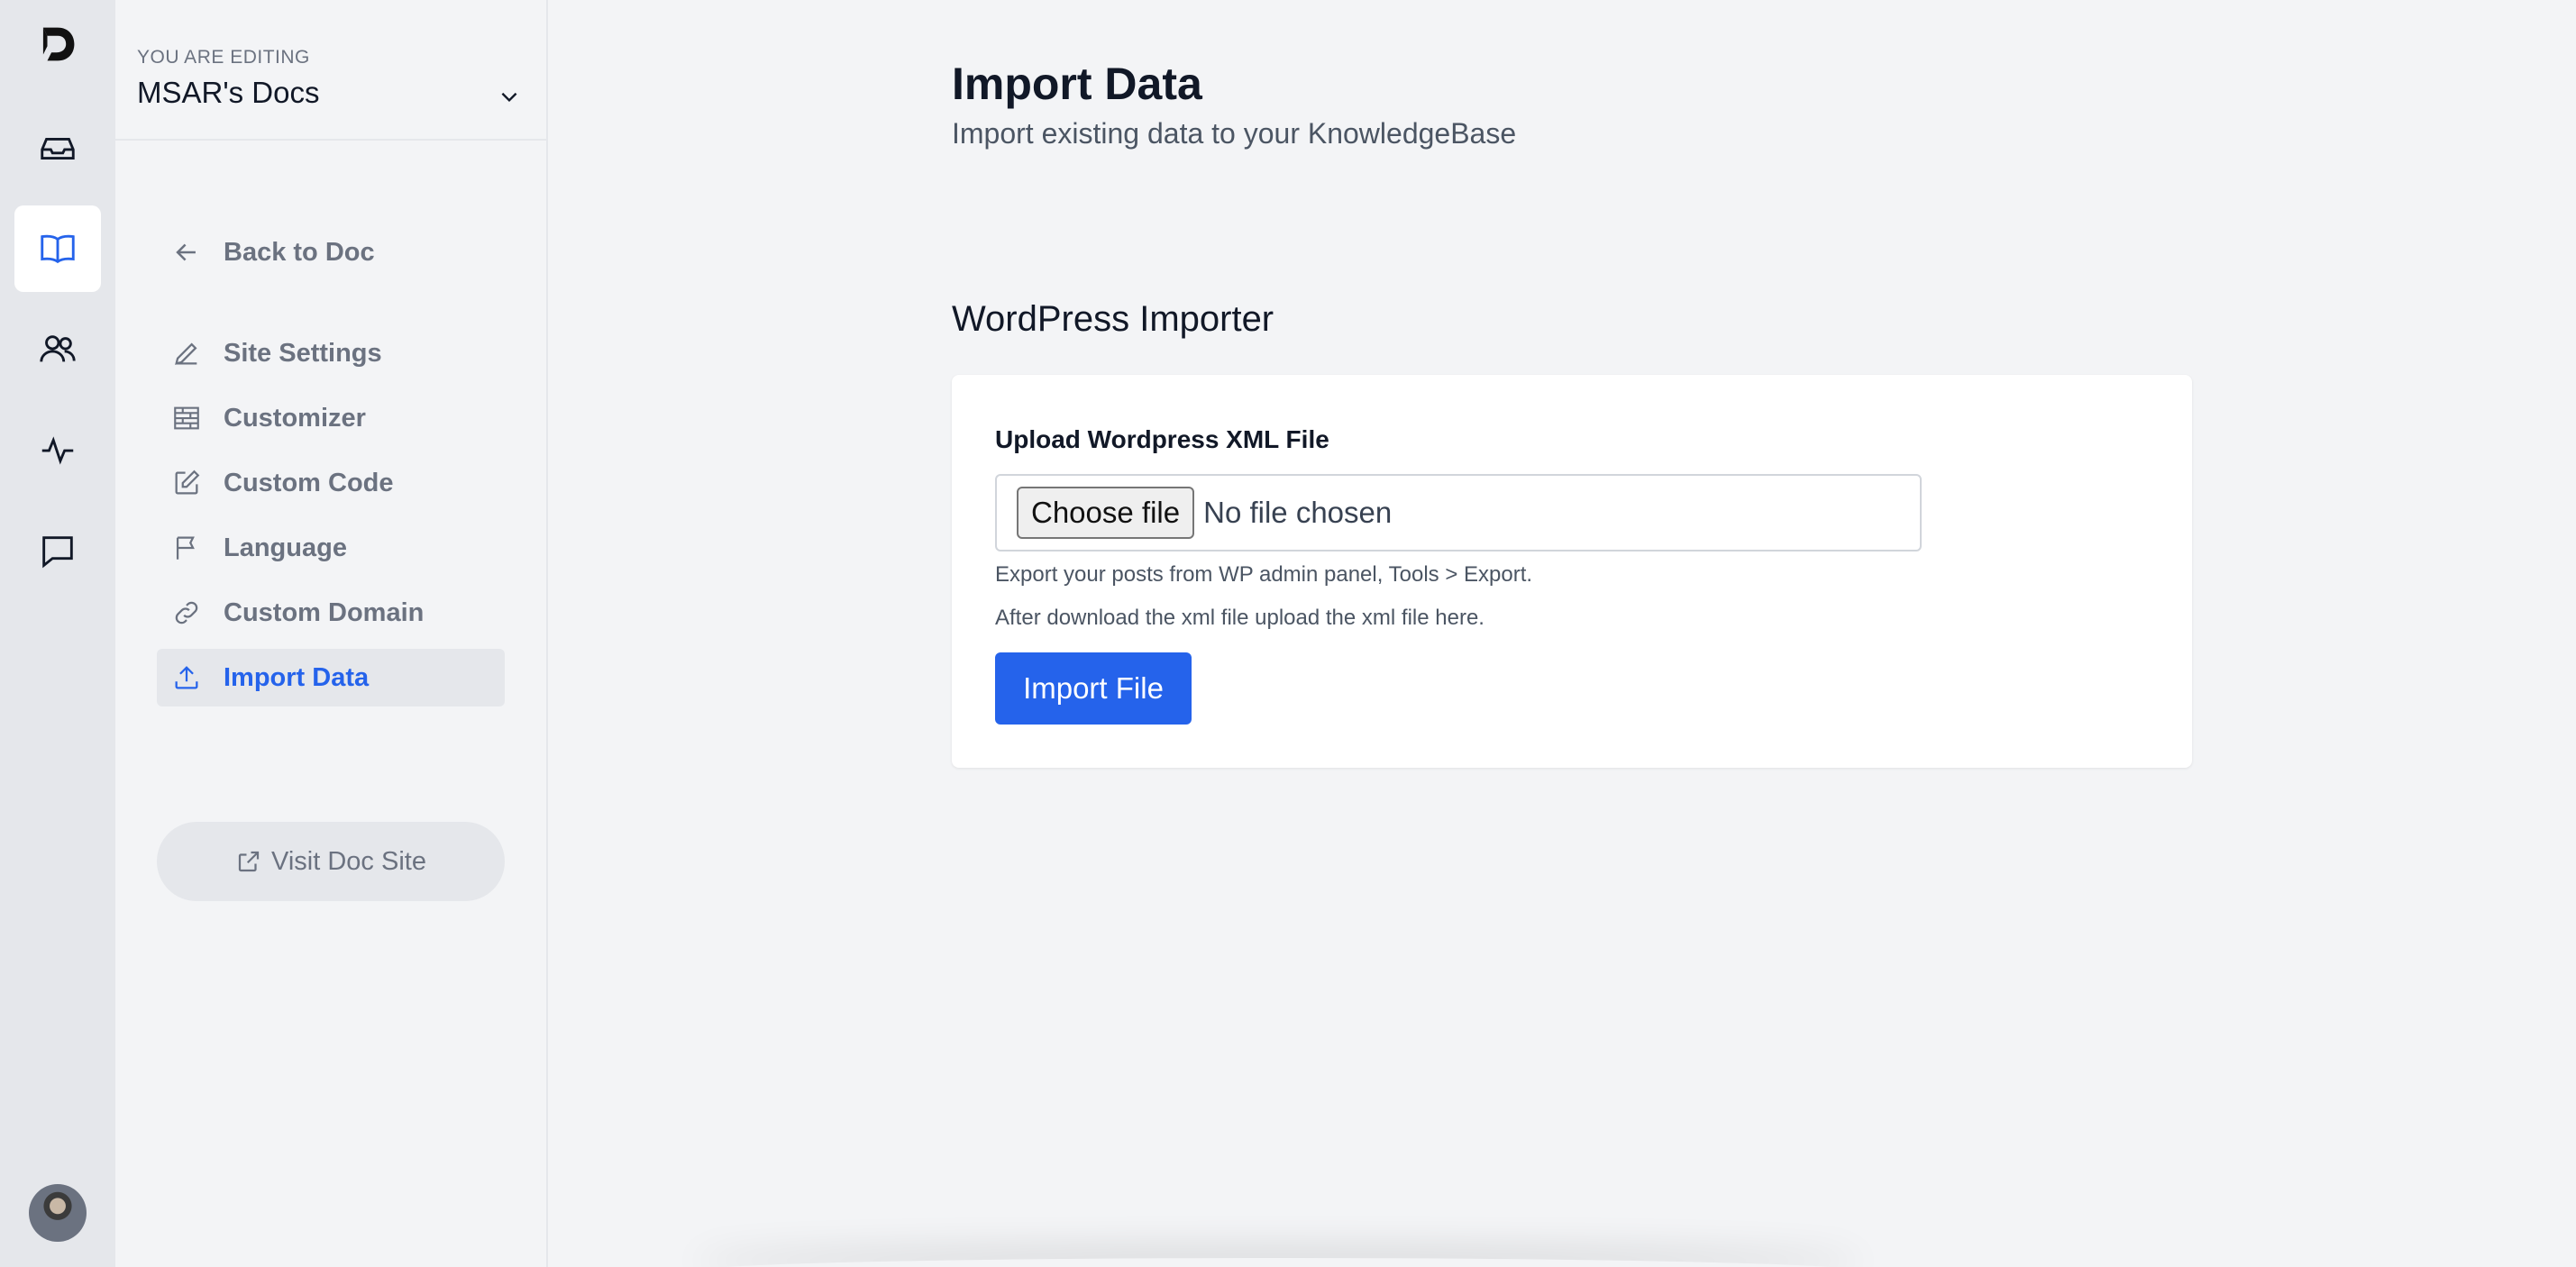 This screenshot has width=2576, height=1267. What do you see at coordinates (1298, 512) in the screenshot?
I see `file-status: No file chosen` at bounding box center [1298, 512].